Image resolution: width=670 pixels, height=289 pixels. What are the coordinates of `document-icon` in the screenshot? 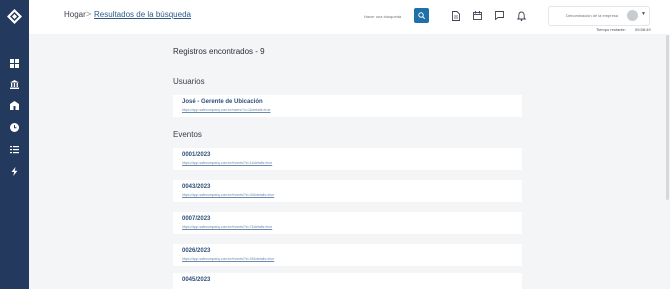 It's located at (456, 15).